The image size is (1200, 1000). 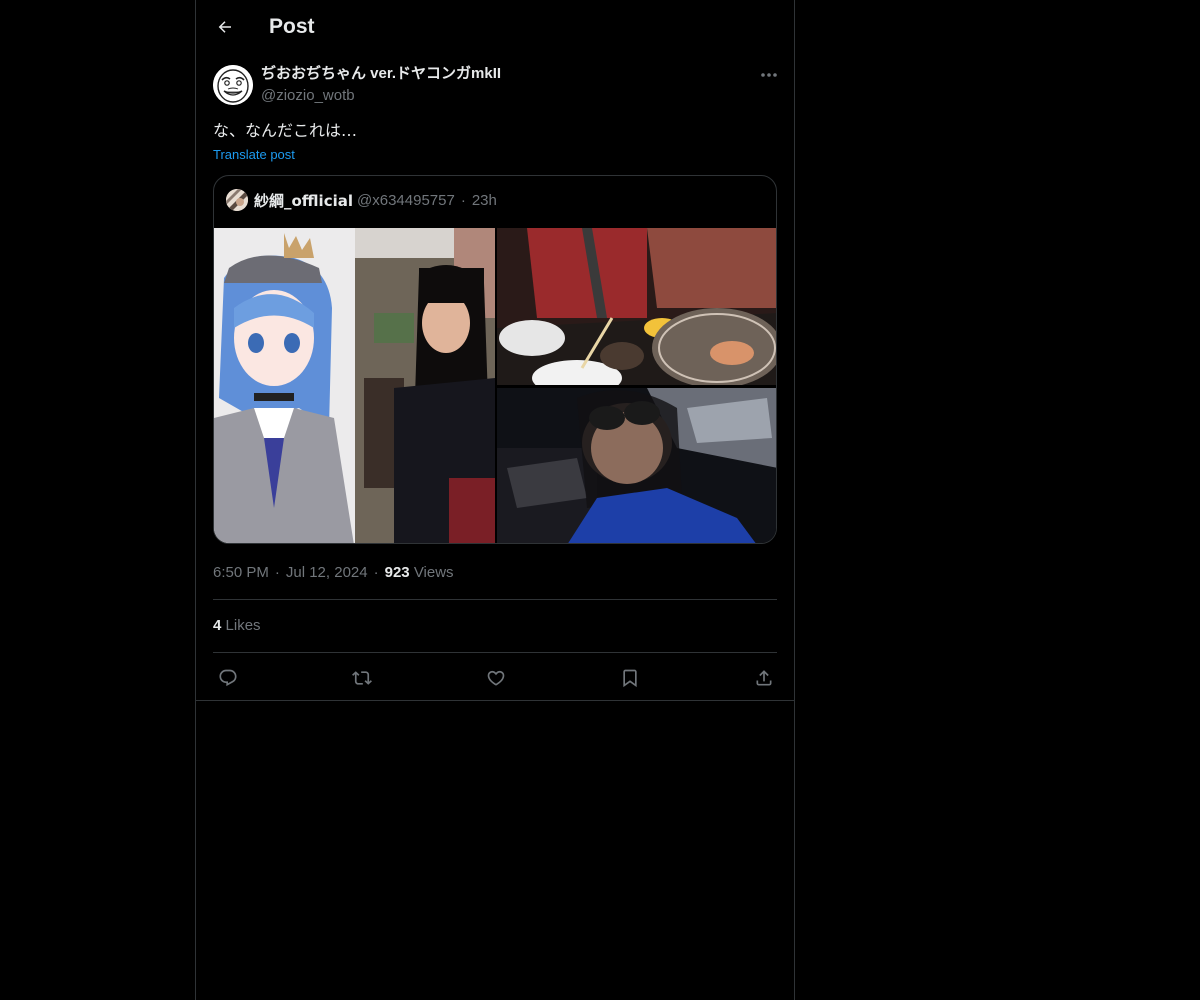 I want to click on repost-button, so click(x=362, y=678).